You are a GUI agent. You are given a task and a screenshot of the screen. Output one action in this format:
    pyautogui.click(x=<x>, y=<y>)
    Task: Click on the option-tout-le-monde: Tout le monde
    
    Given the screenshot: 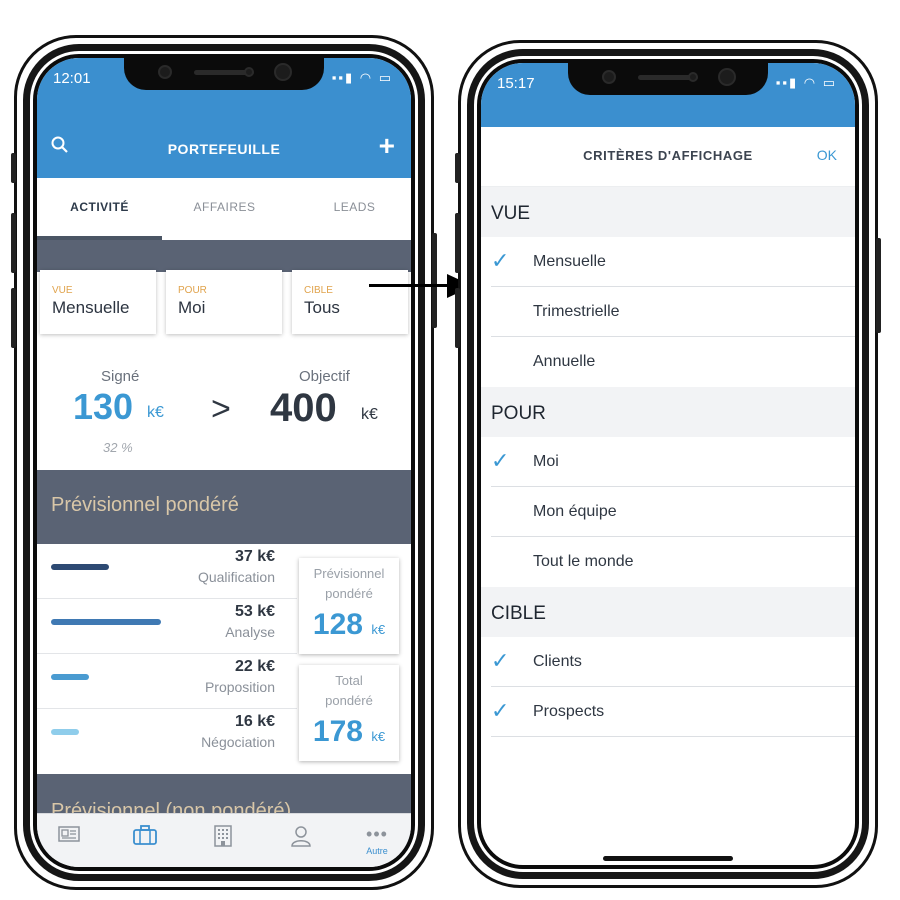 What is the action you would take?
    pyautogui.click(x=668, y=562)
    